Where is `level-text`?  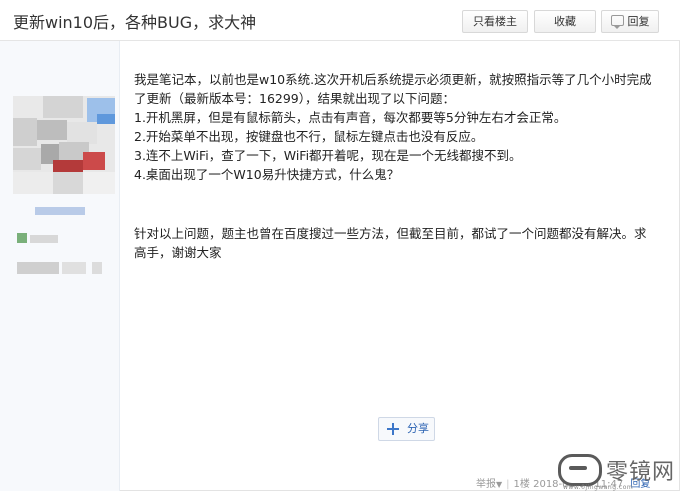 level-text is located at coordinates (44, 239).